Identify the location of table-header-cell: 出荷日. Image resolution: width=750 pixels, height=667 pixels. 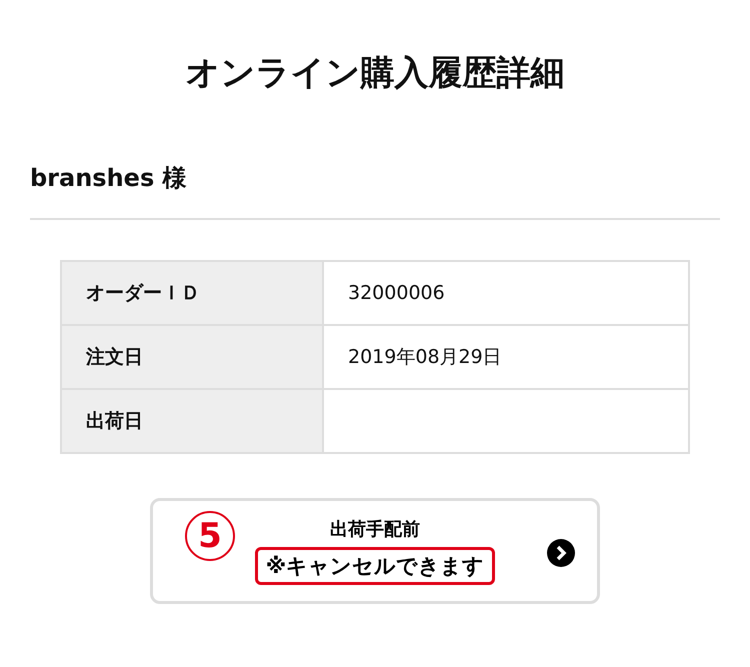
(192, 421).